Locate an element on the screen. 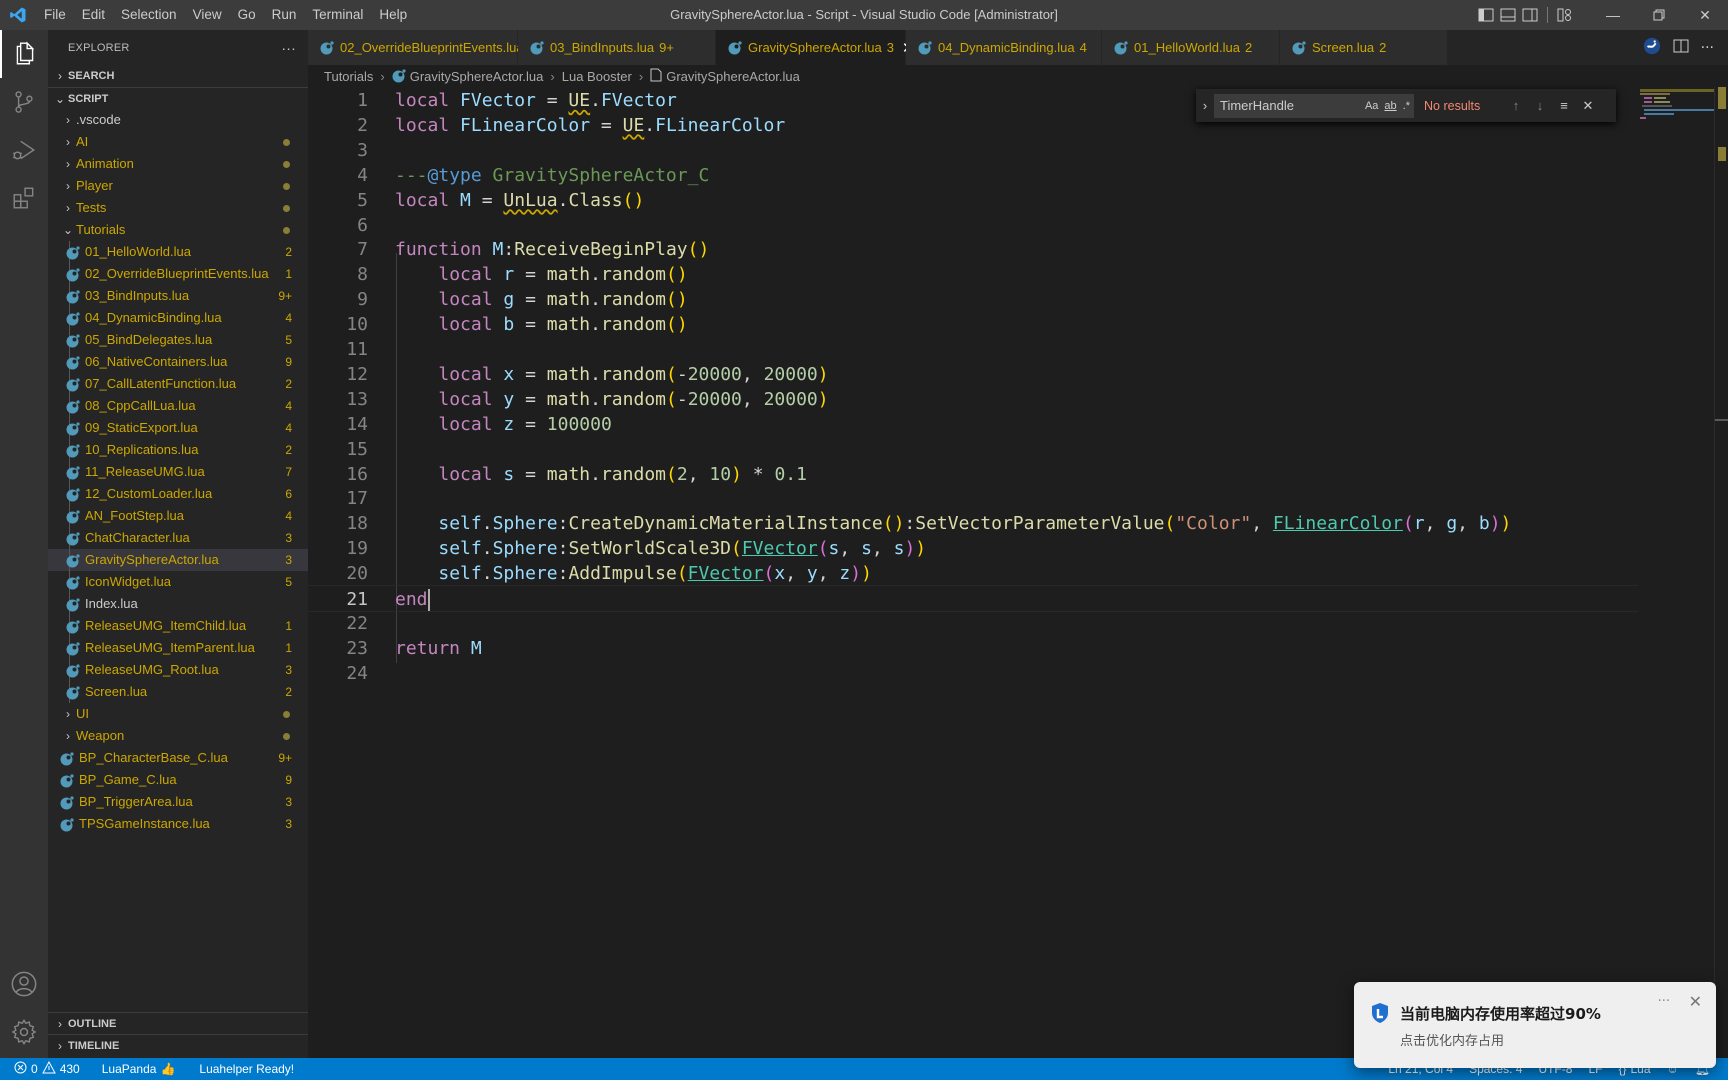 The image size is (1728, 1080). toggle-panel-icon is located at coordinates (1508, 15).